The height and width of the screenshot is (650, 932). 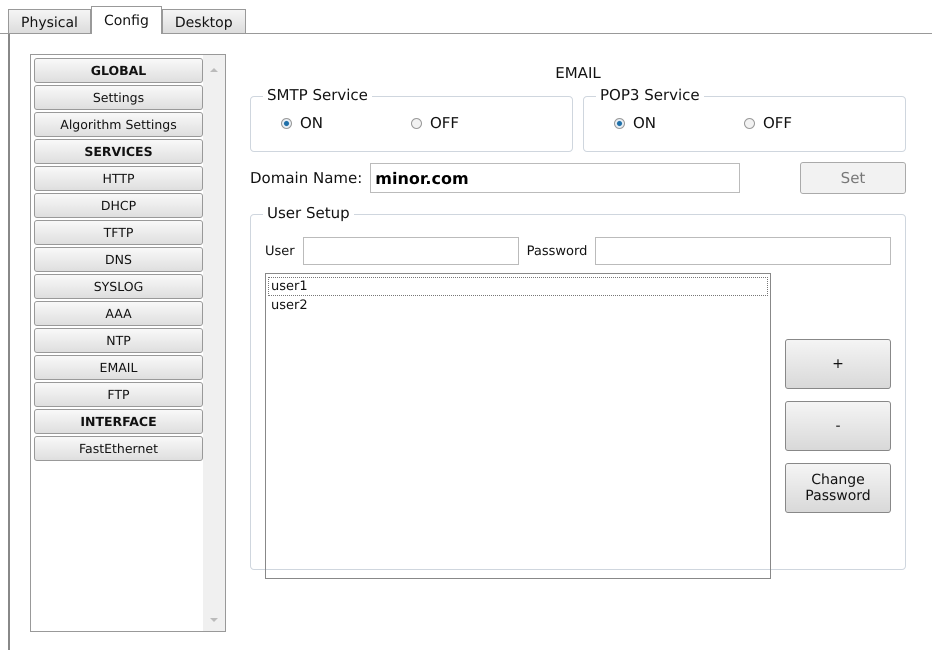 What do you see at coordinates (214, 620) in the screenshot?
I see `scroll-down-icon` at bounding box center [214, 620].